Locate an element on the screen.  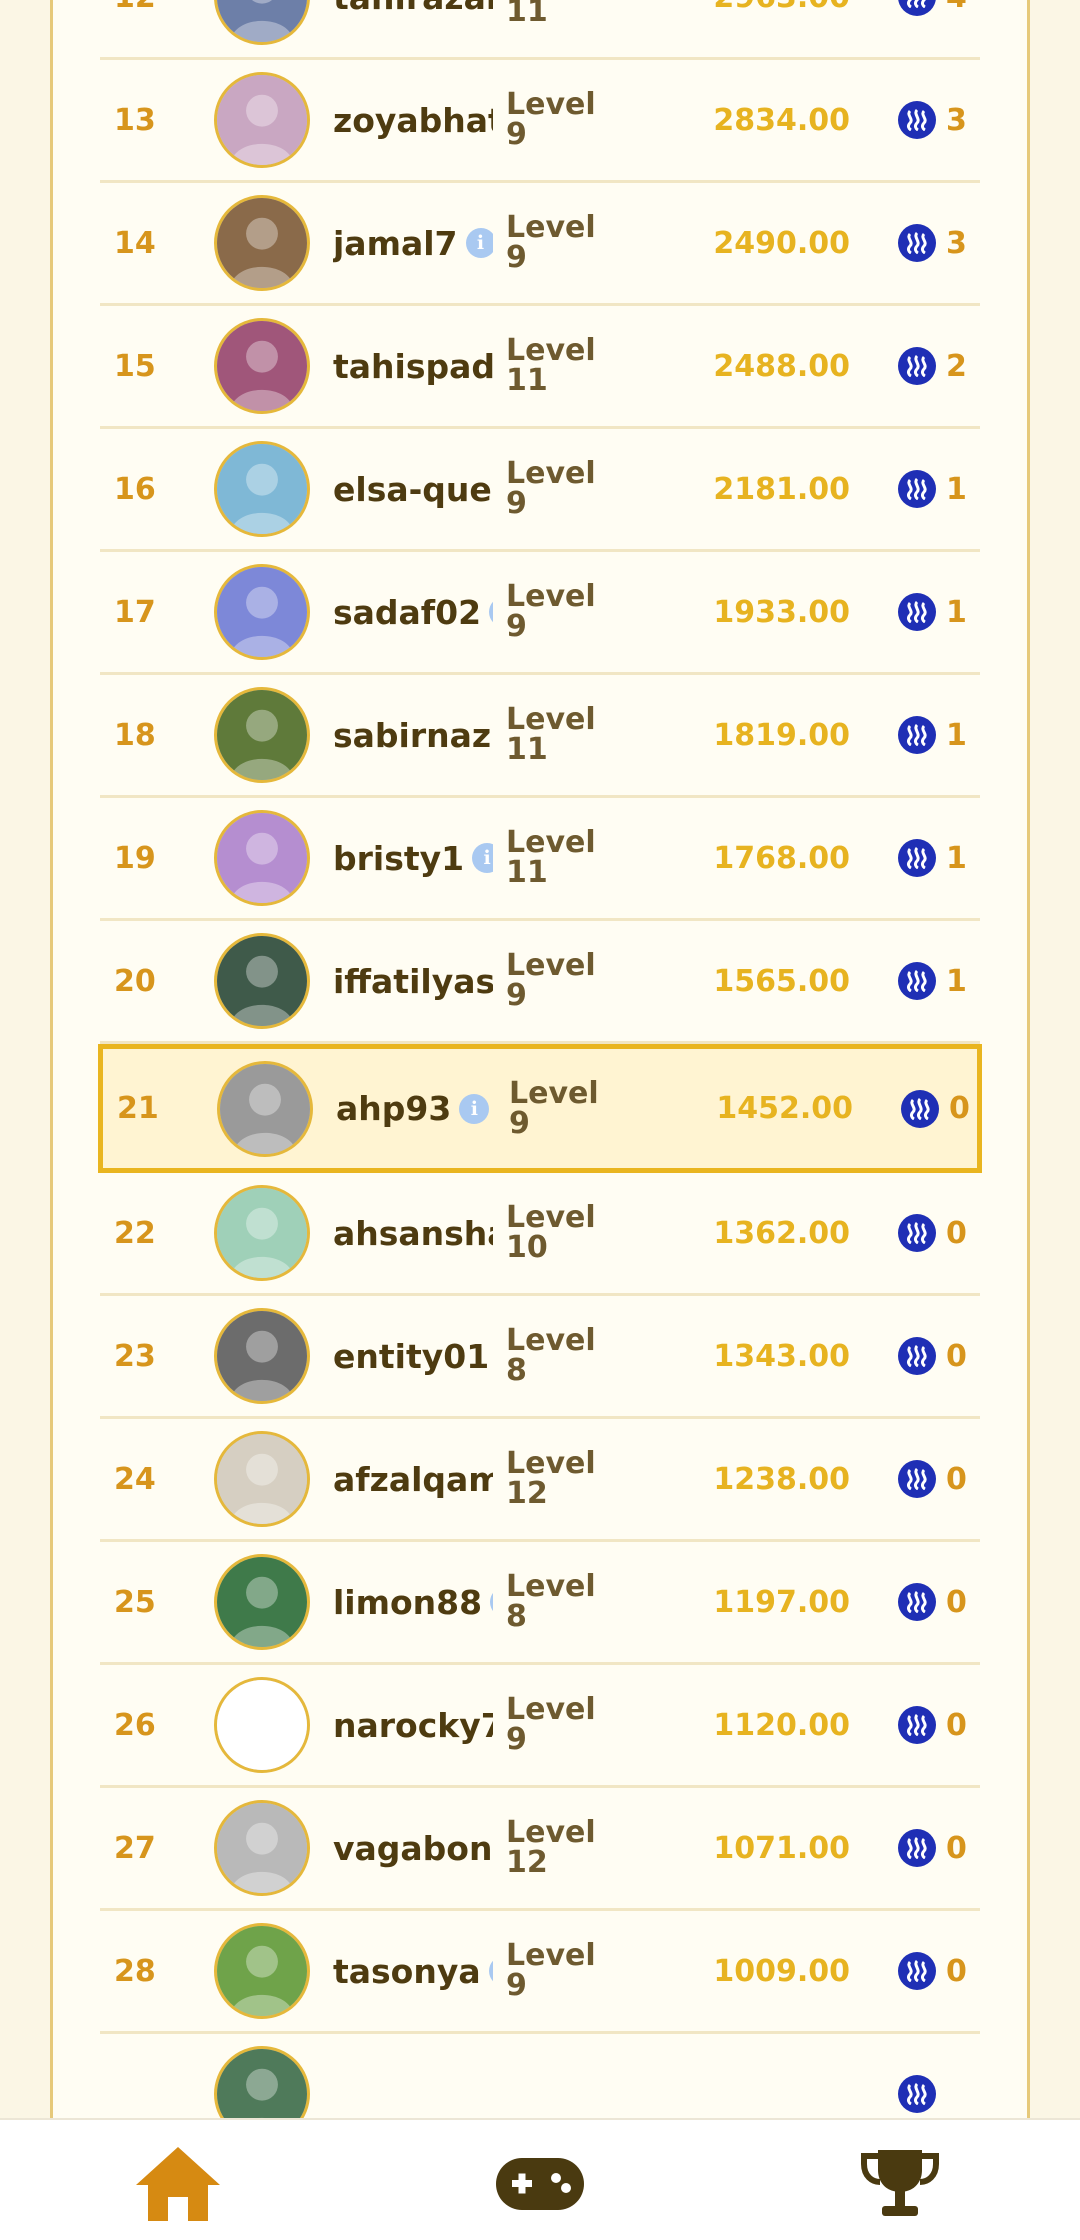
username: tasonyai is located at coordinates (413, 1971).